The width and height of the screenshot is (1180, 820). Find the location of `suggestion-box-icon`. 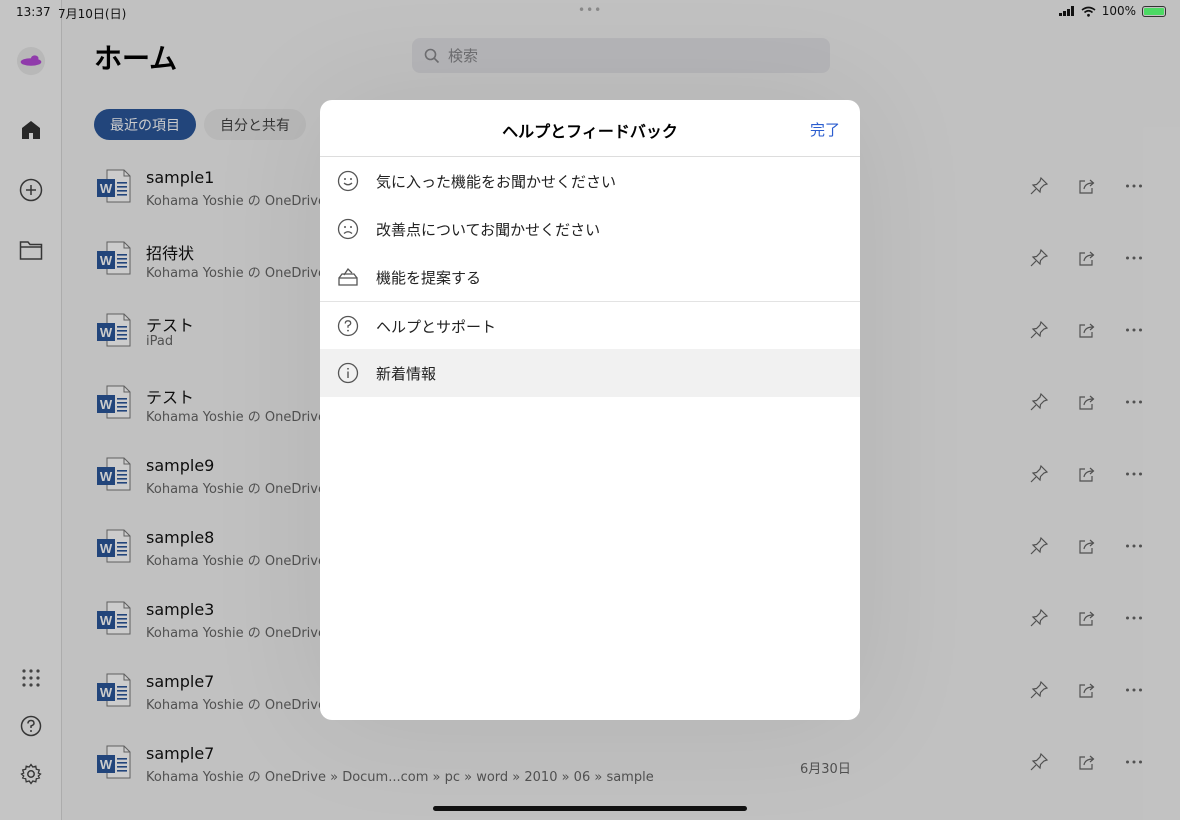

suggestion-box-icon is located at coordinates (348, 276).